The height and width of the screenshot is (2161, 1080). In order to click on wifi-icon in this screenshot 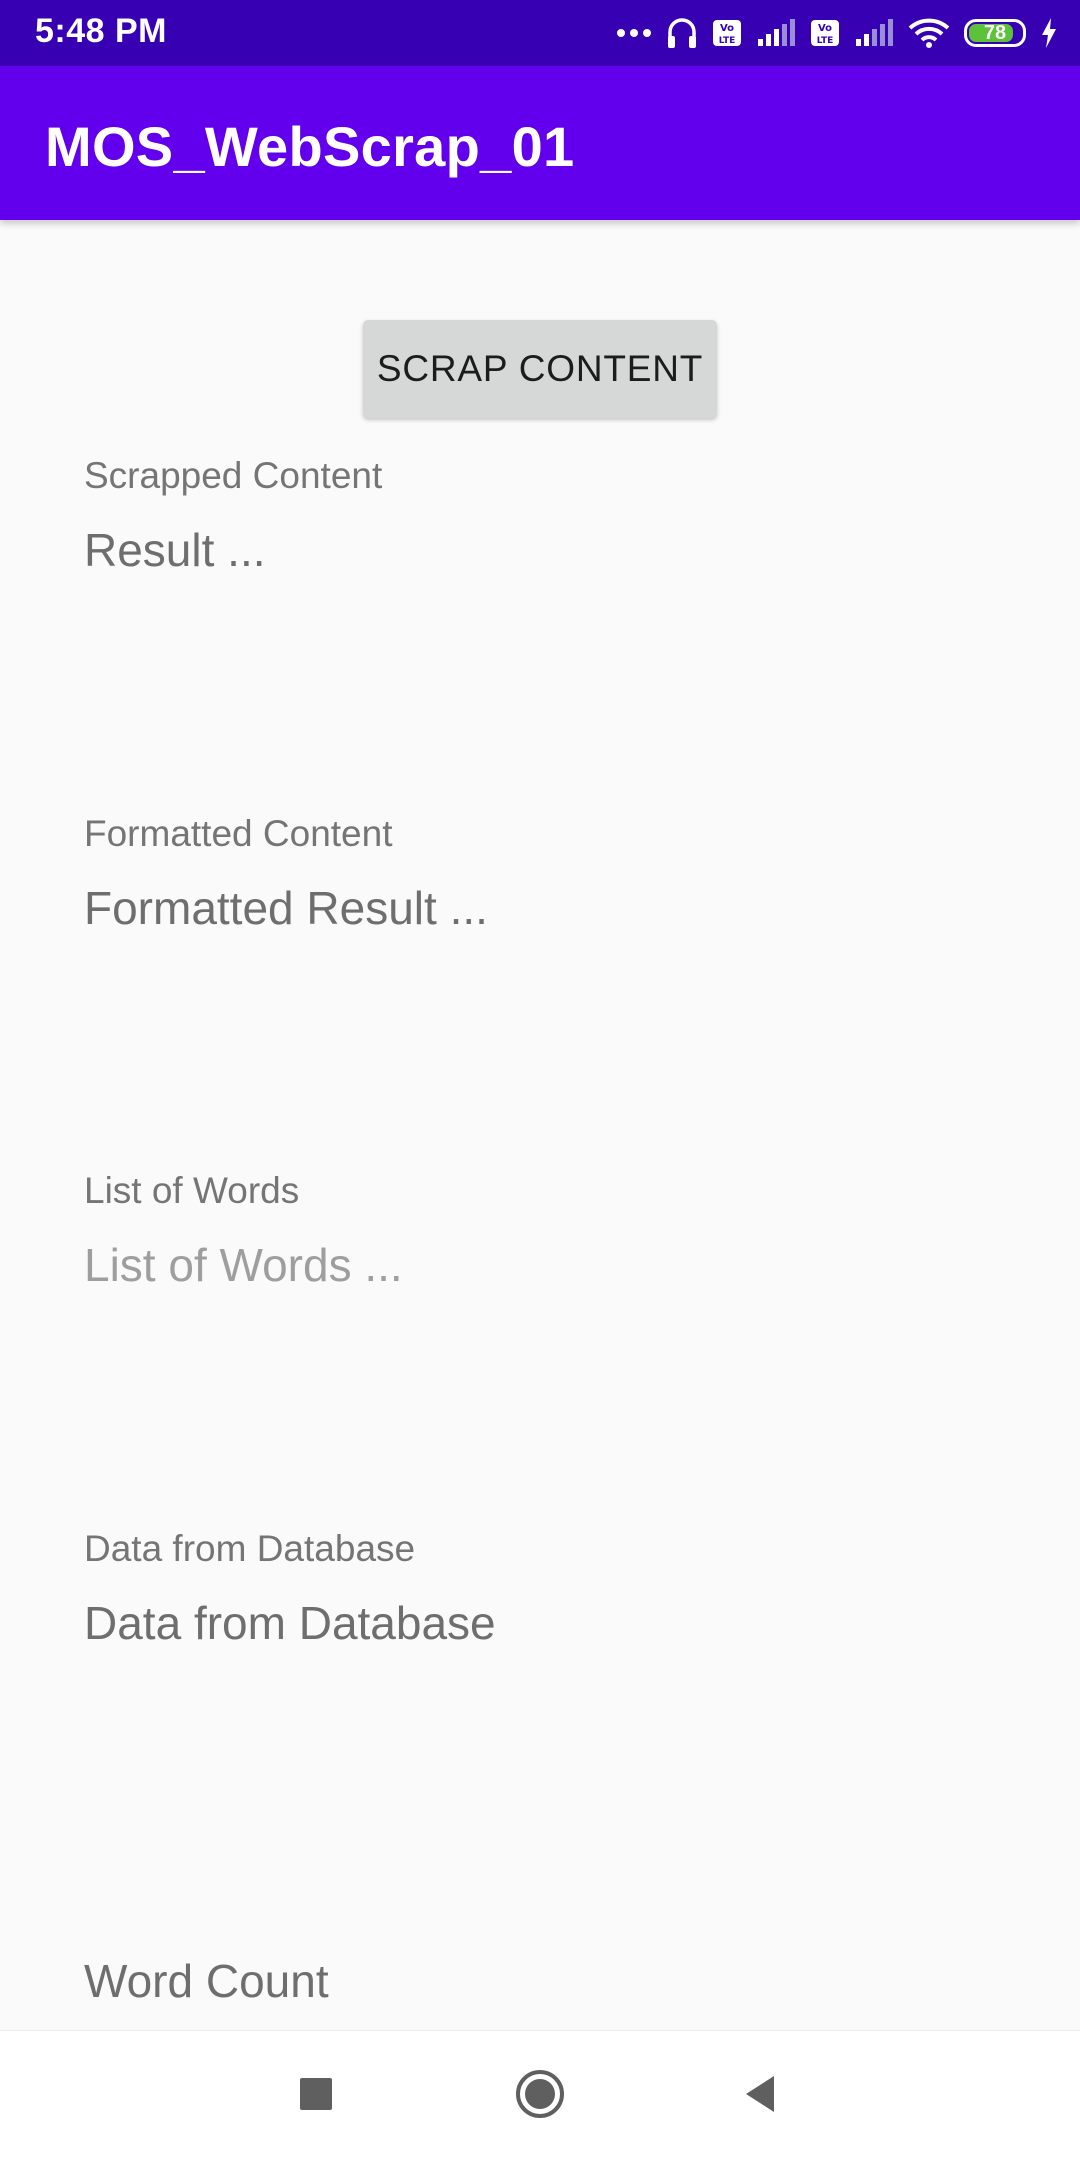, I will do `click(929, 33)`.